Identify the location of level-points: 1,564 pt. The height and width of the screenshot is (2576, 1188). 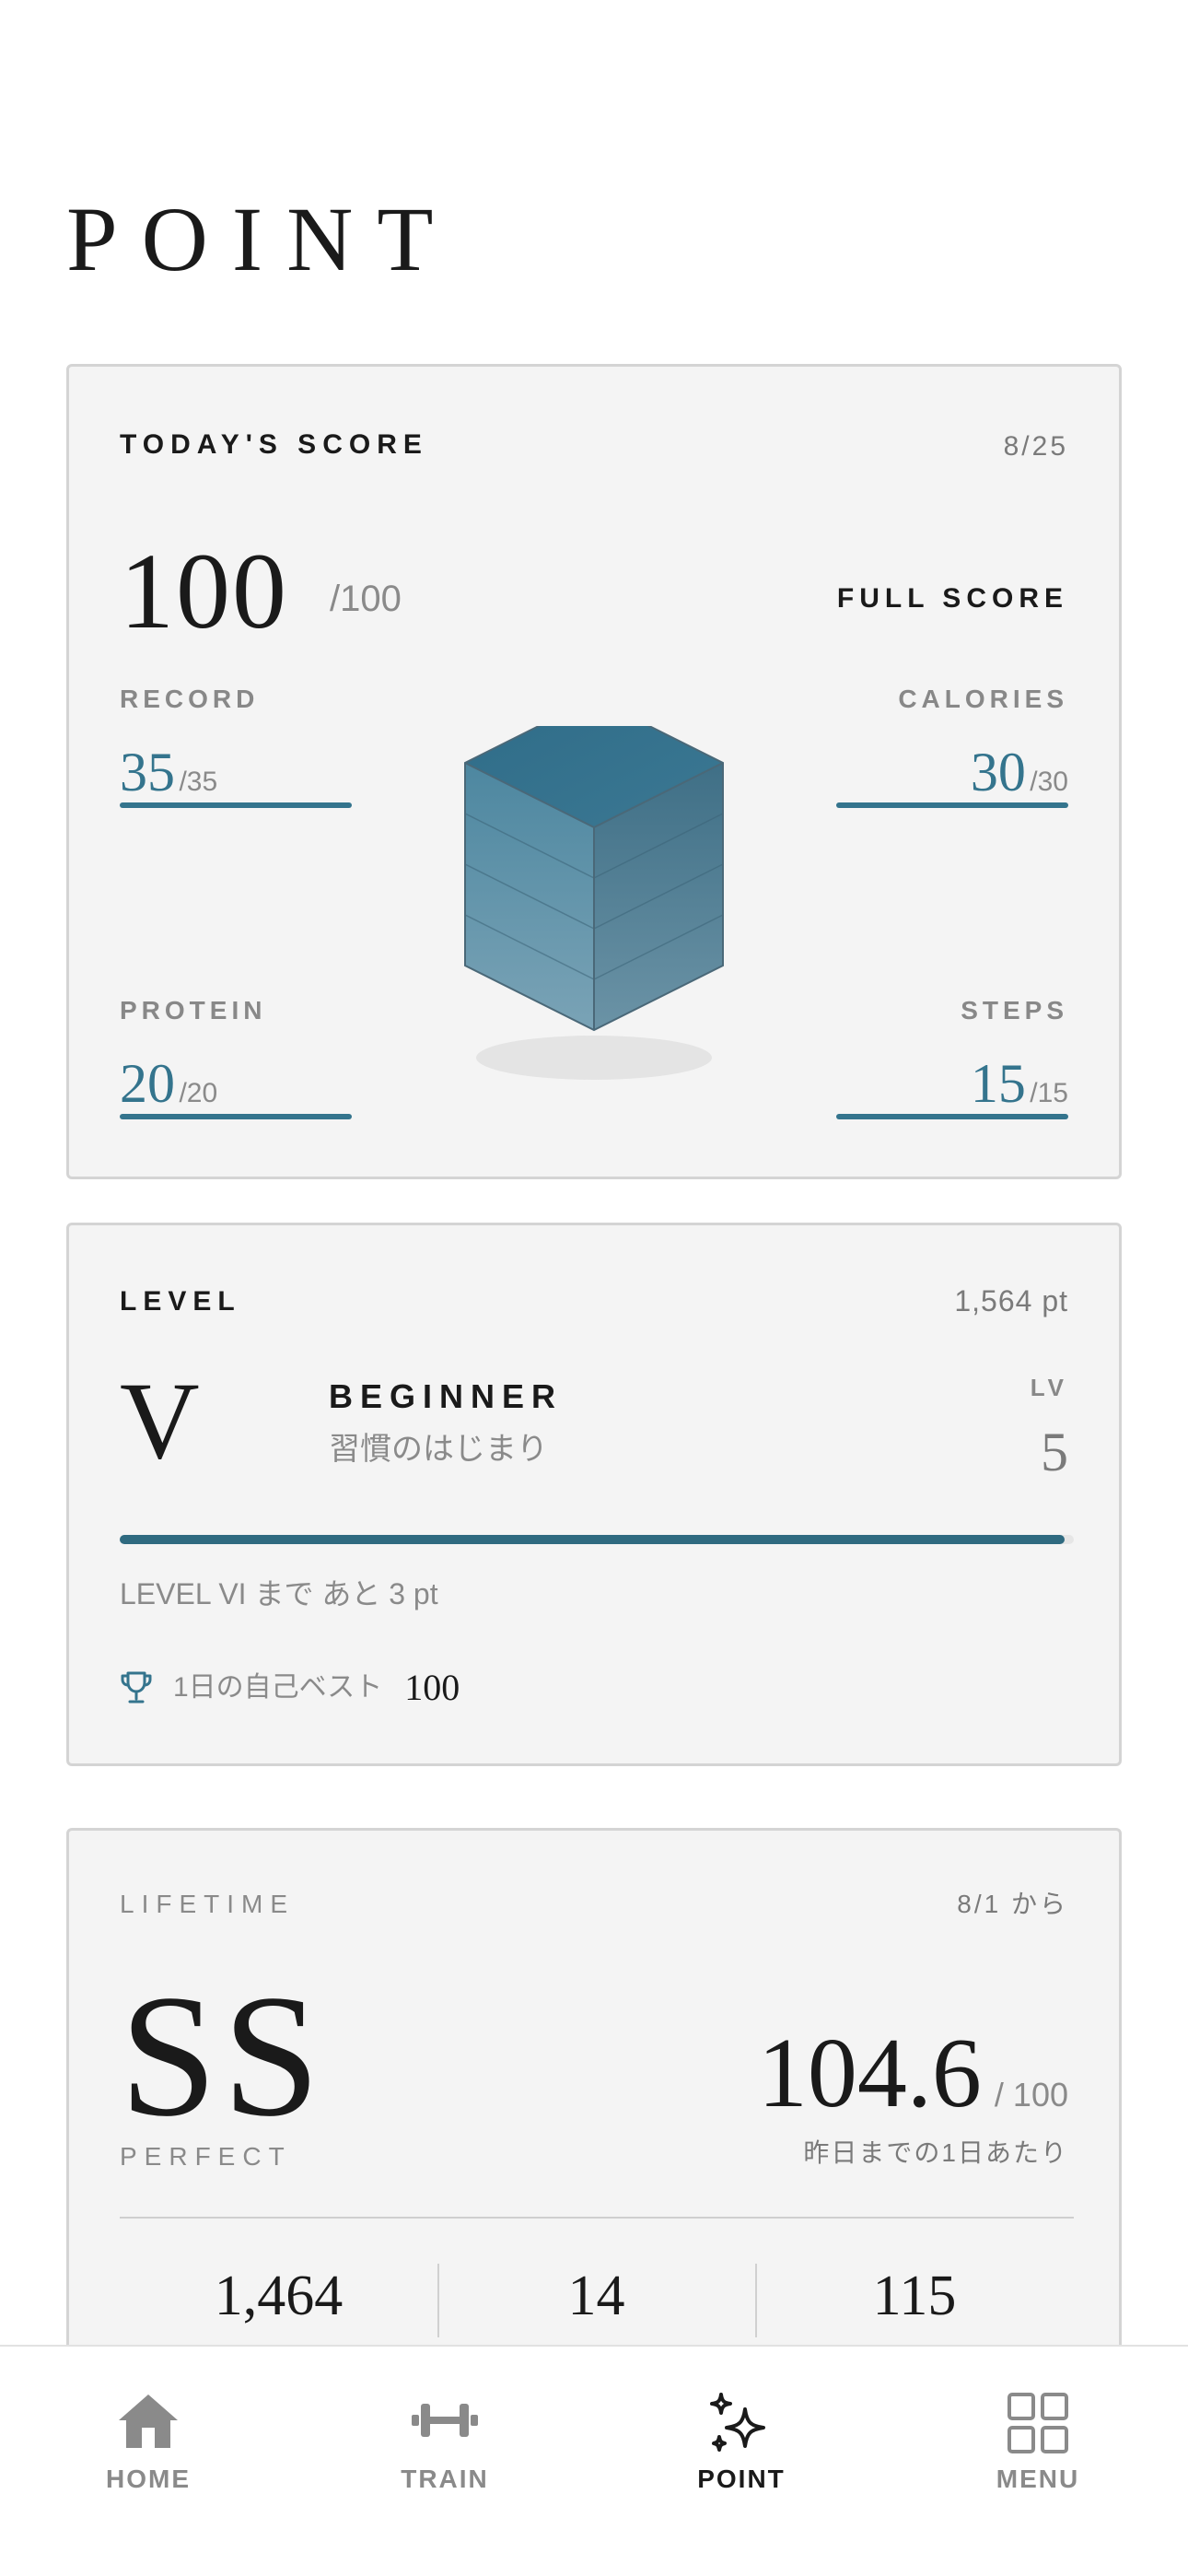
(1011, 1300).